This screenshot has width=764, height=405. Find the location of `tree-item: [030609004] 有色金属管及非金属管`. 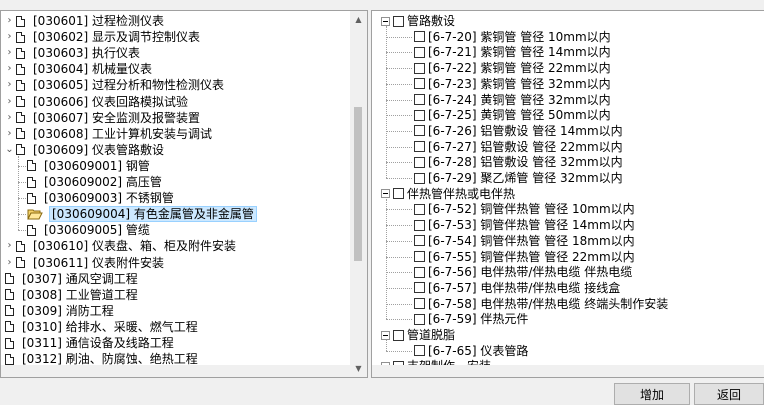

tree-item: [030609004] 有色金属管及非金属管 is located at coordinates (142, 214).